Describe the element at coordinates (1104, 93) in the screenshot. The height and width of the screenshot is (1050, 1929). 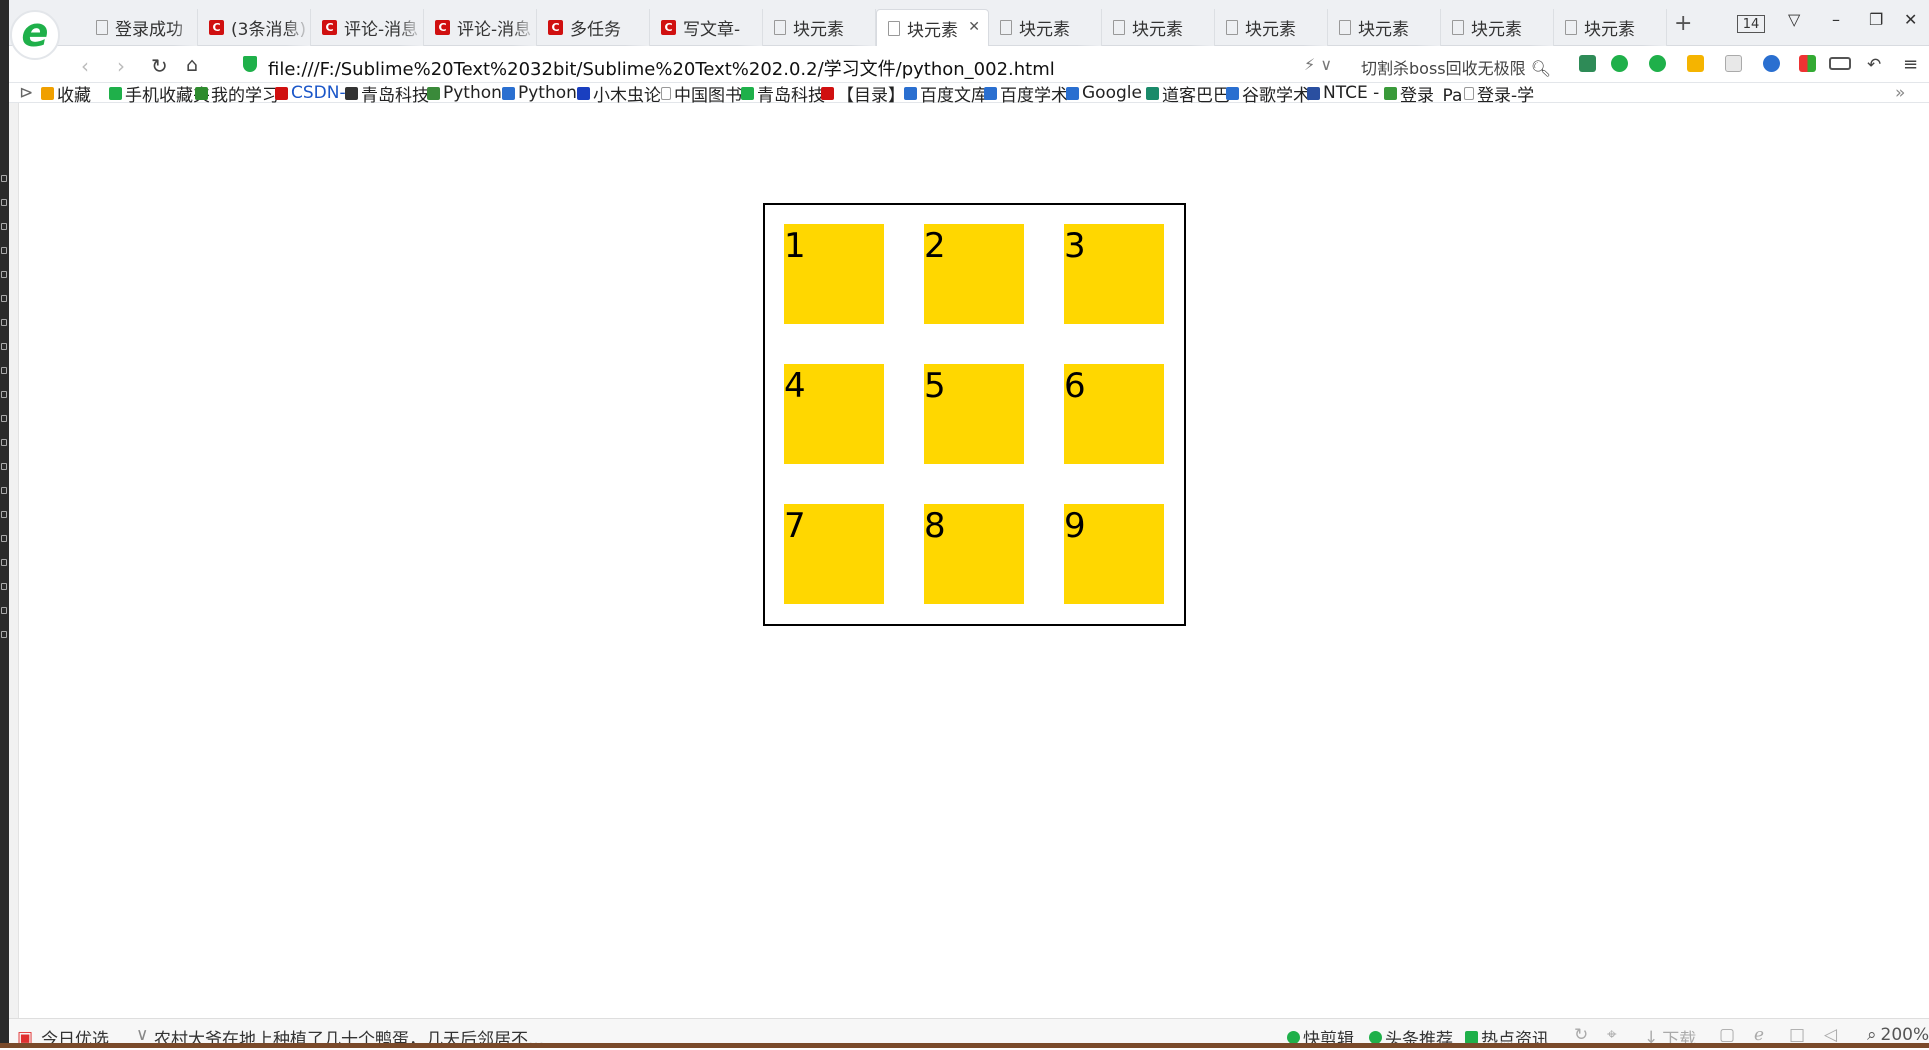
I see `bookmark-item: Google` at that location.